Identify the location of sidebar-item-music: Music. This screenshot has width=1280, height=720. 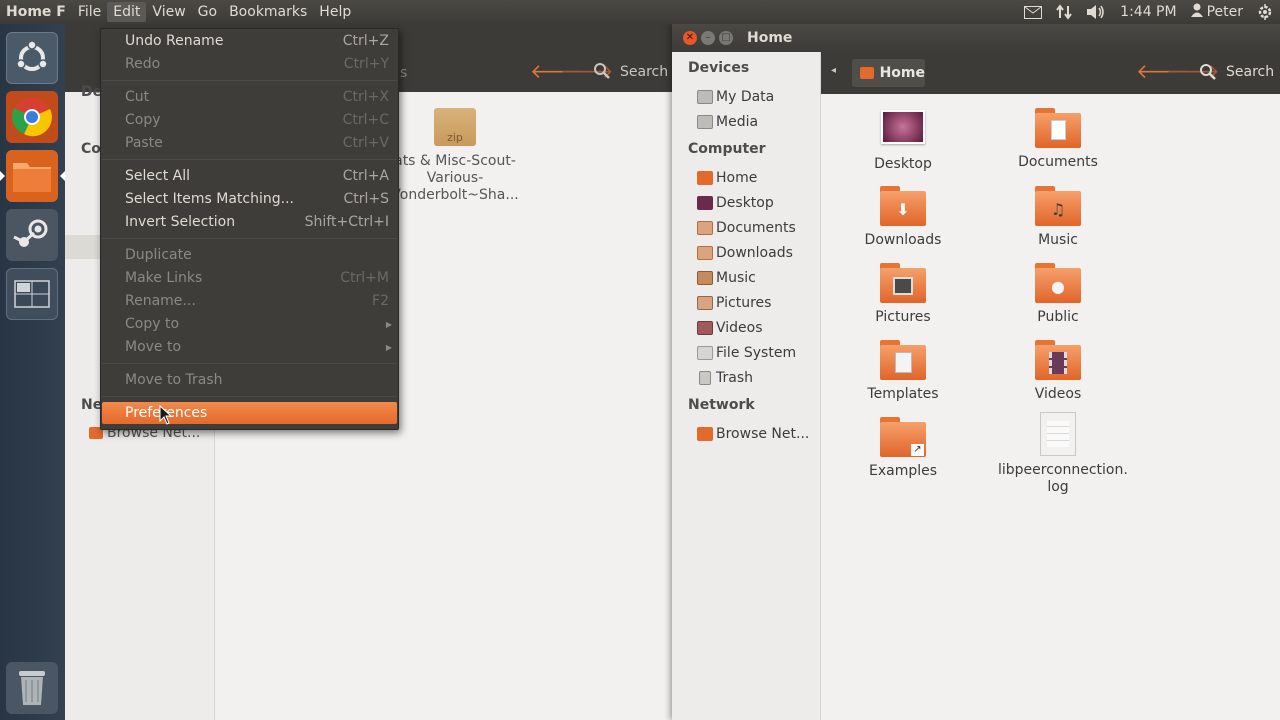
(746, 278).